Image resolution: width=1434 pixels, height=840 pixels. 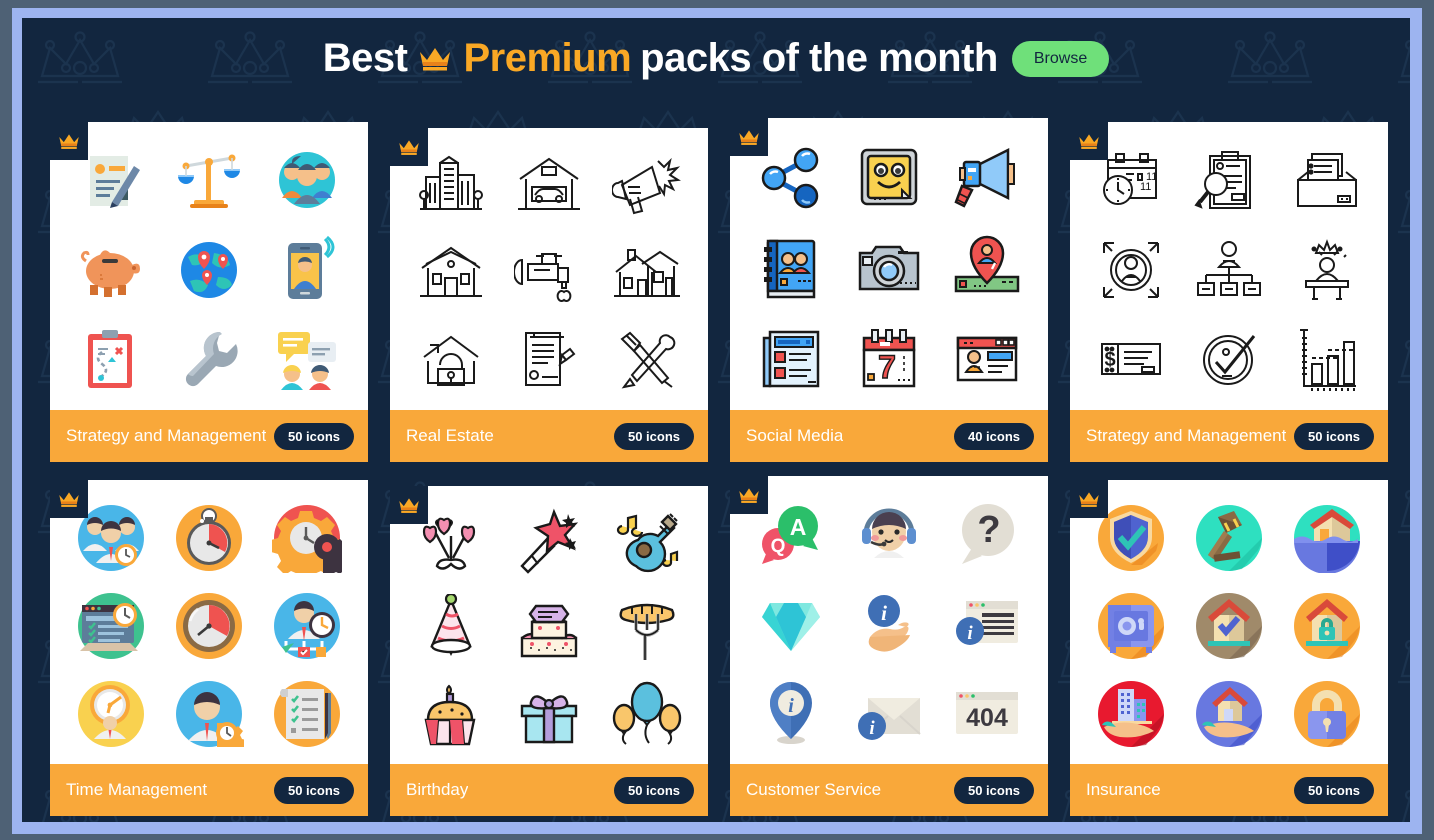 I want to click on diamond-icon, so click(x=791, y=624).